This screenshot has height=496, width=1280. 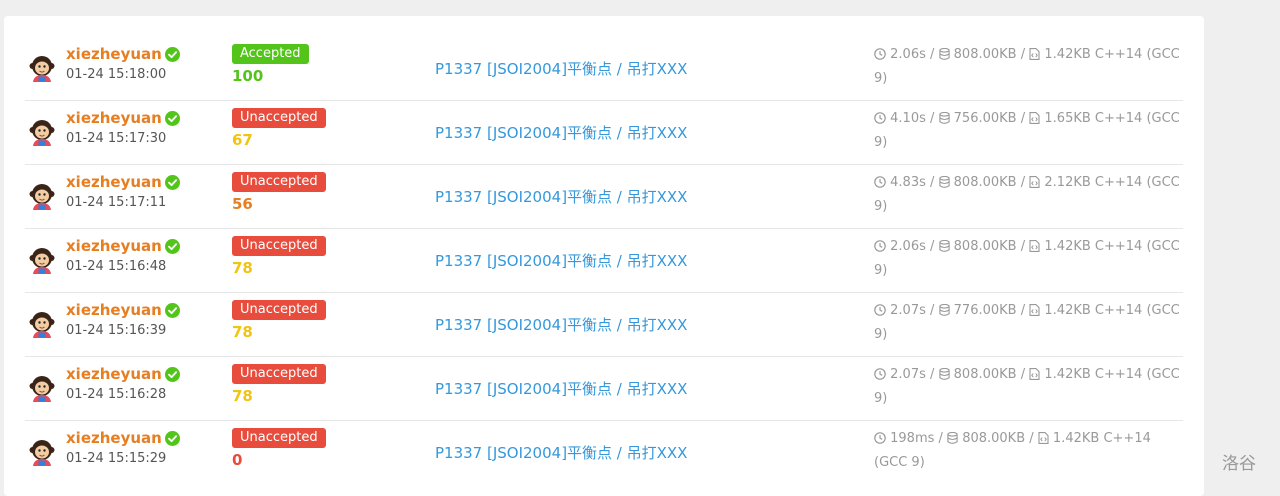 What do you see at coordinates (1239, 464) in the screenshot?
I see `site-watermark: 洛谷` at bounding box center [1239, 464].